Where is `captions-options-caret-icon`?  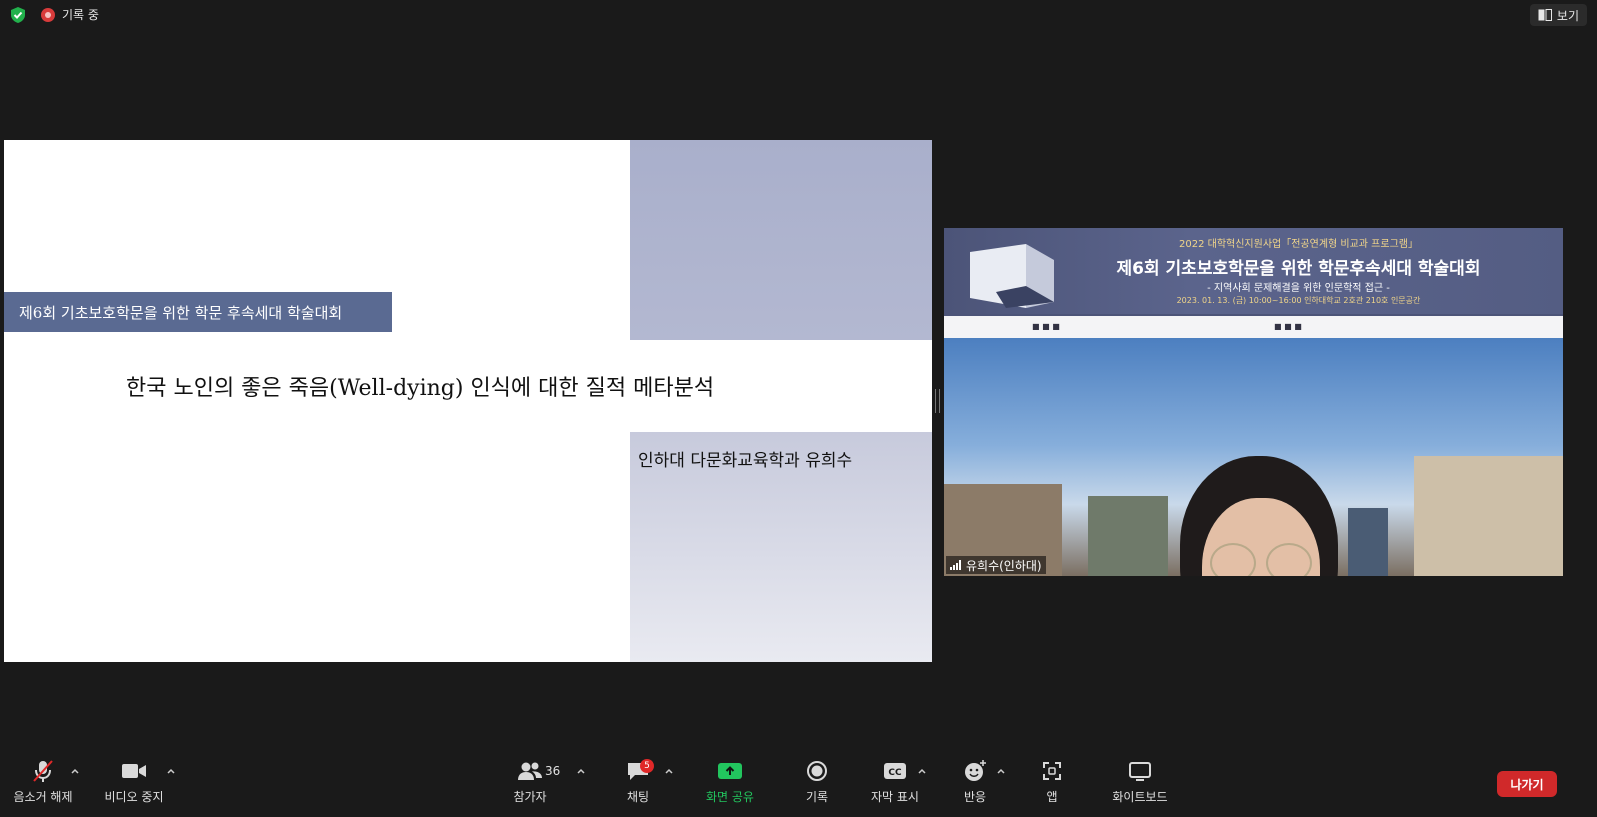 captions-options-caret-icon is located at coordinates (922, 771).